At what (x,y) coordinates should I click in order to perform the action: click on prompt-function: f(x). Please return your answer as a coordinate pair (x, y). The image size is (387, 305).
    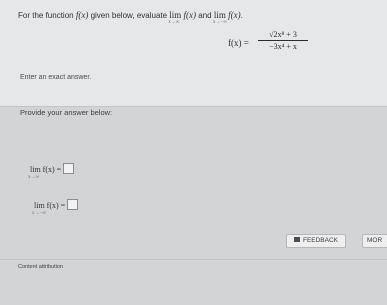
    Looking at the image, I should click on (82, 15).